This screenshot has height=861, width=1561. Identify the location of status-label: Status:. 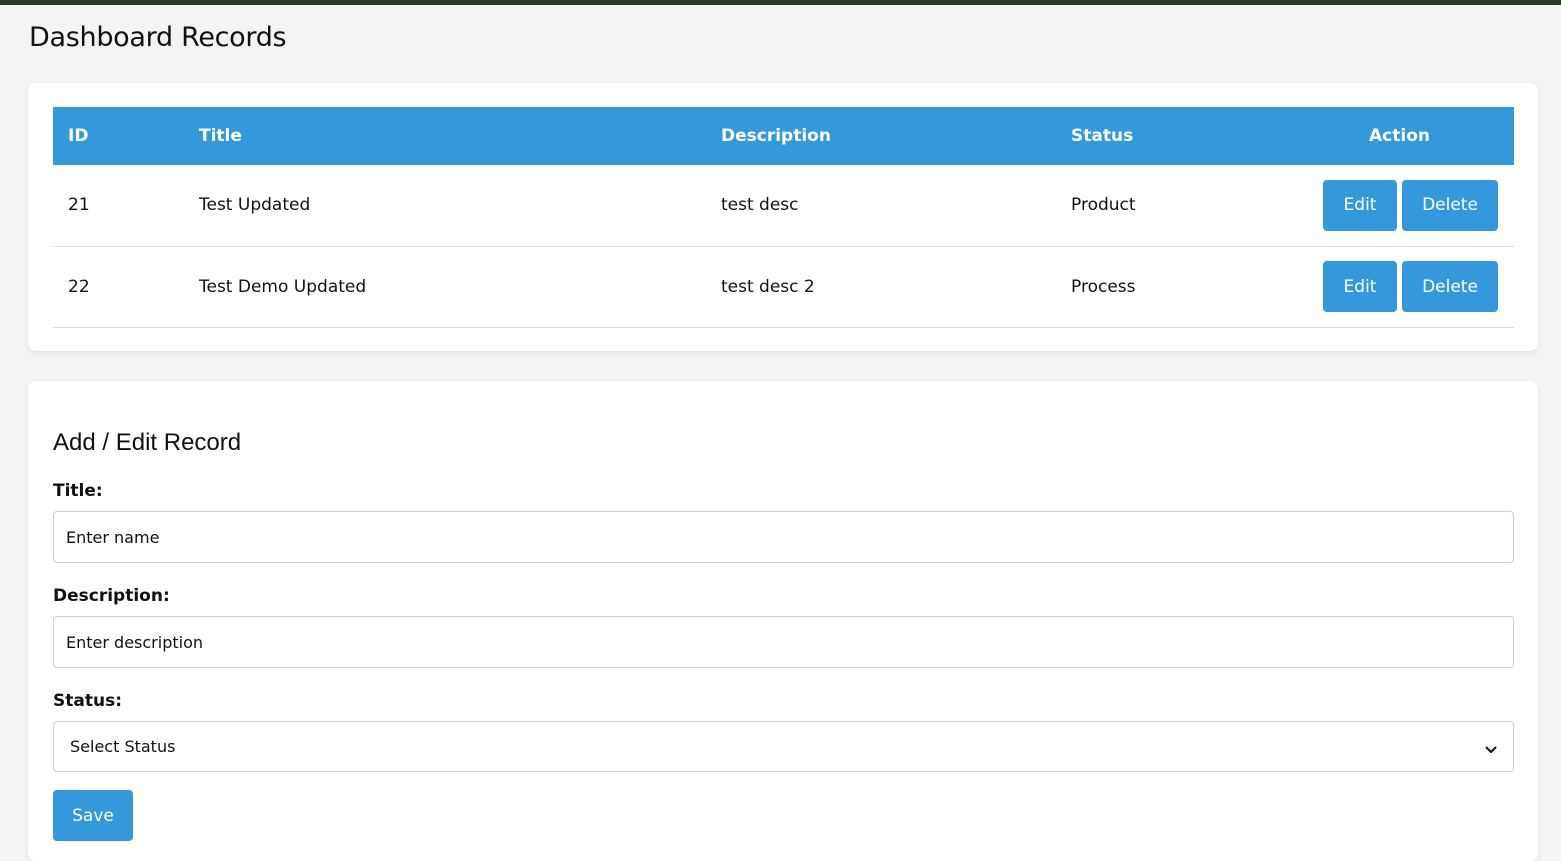
(87, 701).